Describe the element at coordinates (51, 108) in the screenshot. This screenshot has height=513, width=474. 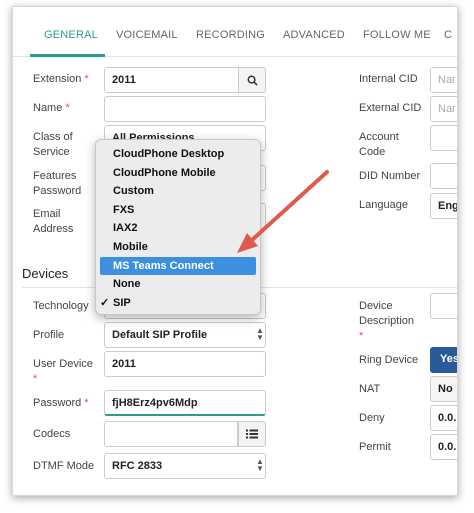
I see `name-label: Name *` at that location.